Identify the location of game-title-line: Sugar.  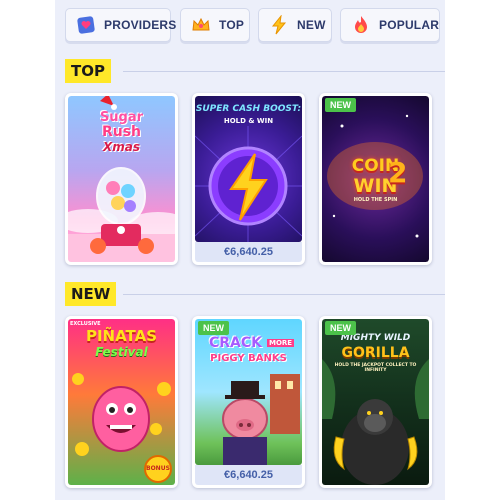
(121, 117).